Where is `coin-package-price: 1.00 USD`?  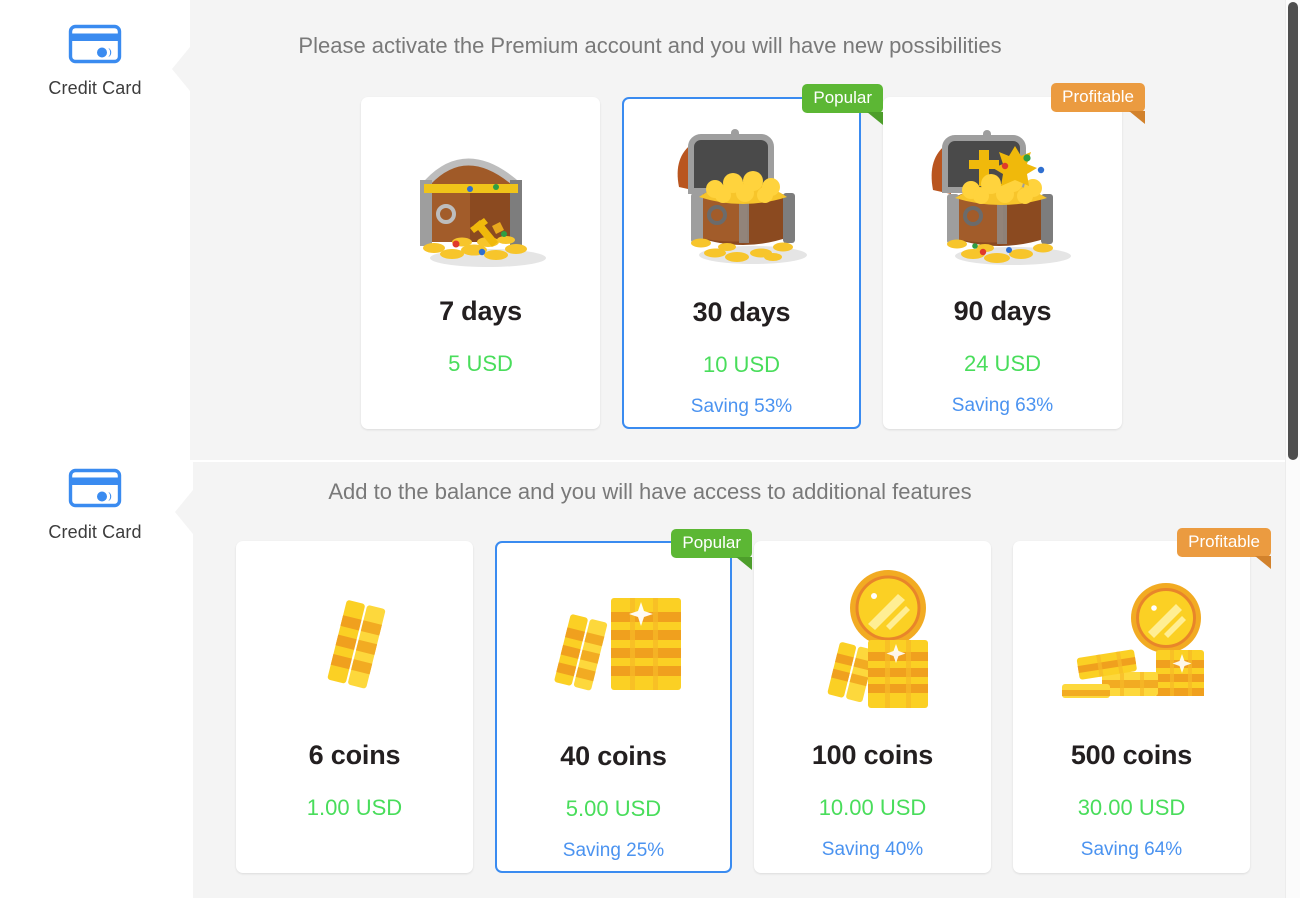 coin-package-price: 1.00 USD is located at coordinates (354, 807).